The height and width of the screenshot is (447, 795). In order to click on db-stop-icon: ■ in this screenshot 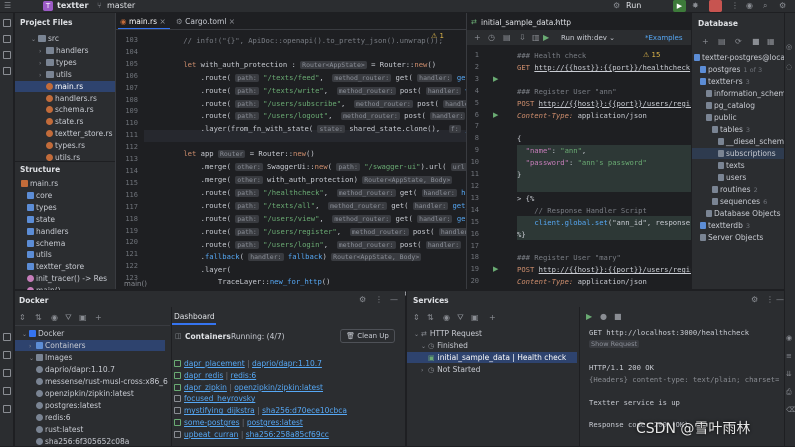, I will do `click(756, 41)`.